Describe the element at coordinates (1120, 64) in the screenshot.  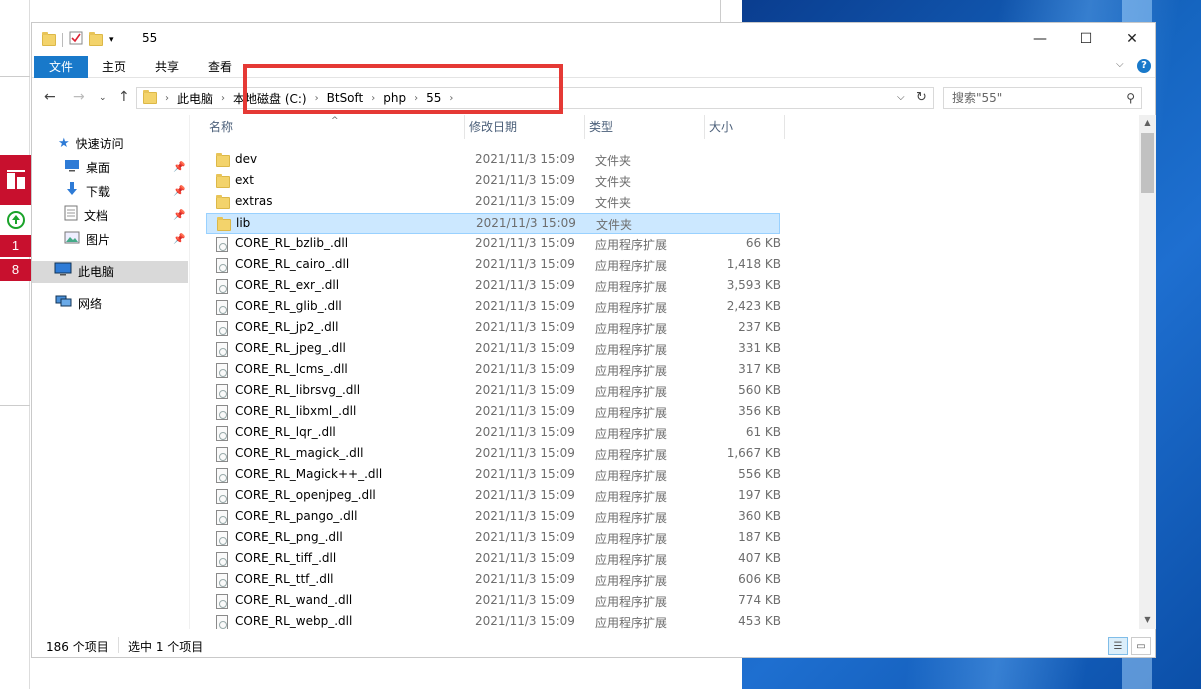
I see `expand-ribbon-icon: ⌵` at that location.